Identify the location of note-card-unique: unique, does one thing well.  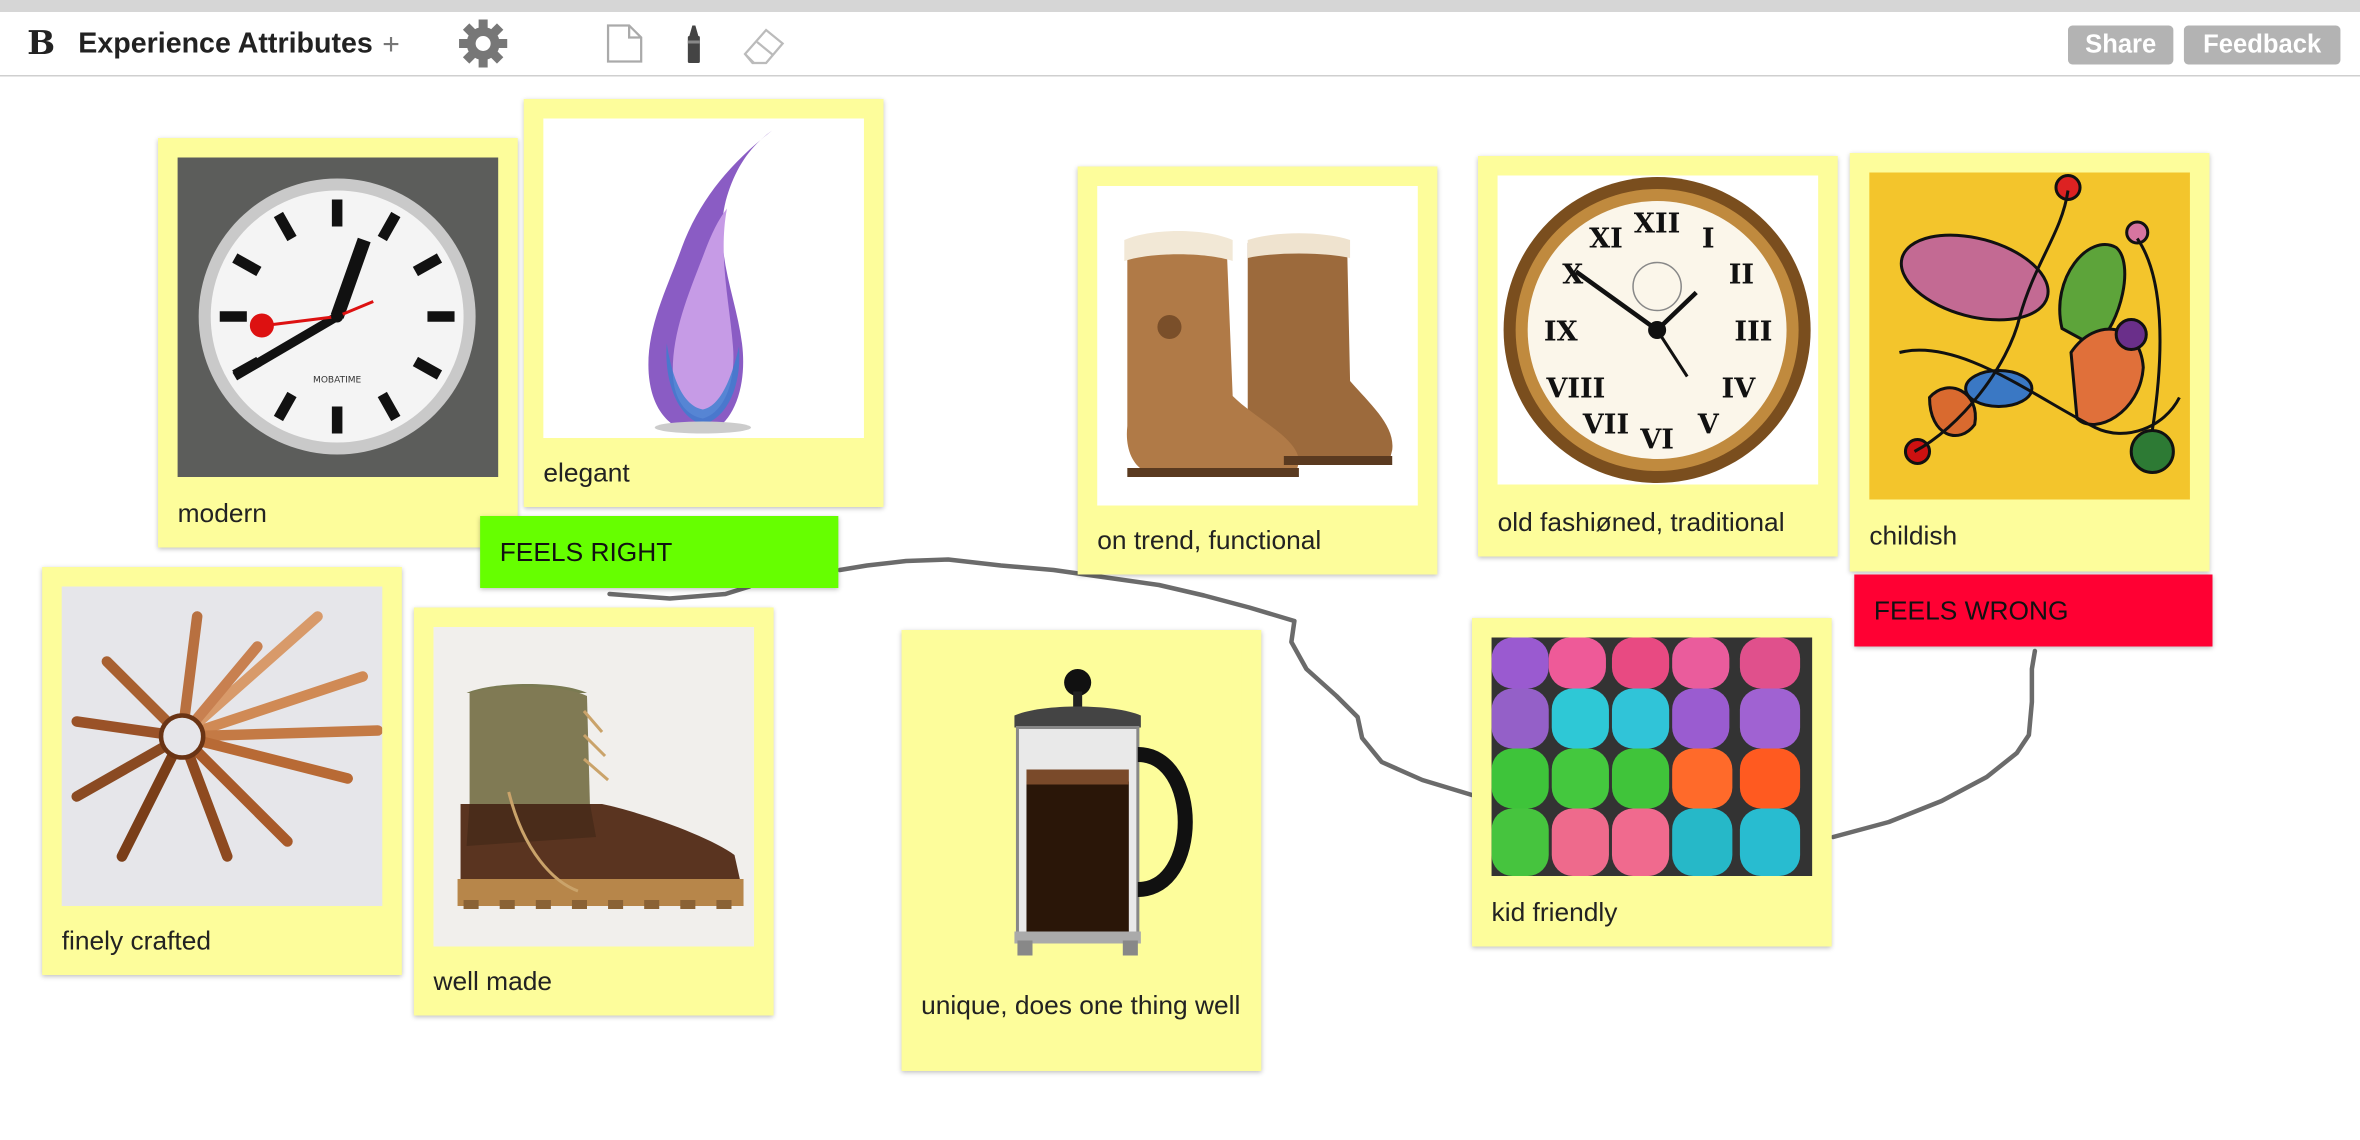
(1081, 850).